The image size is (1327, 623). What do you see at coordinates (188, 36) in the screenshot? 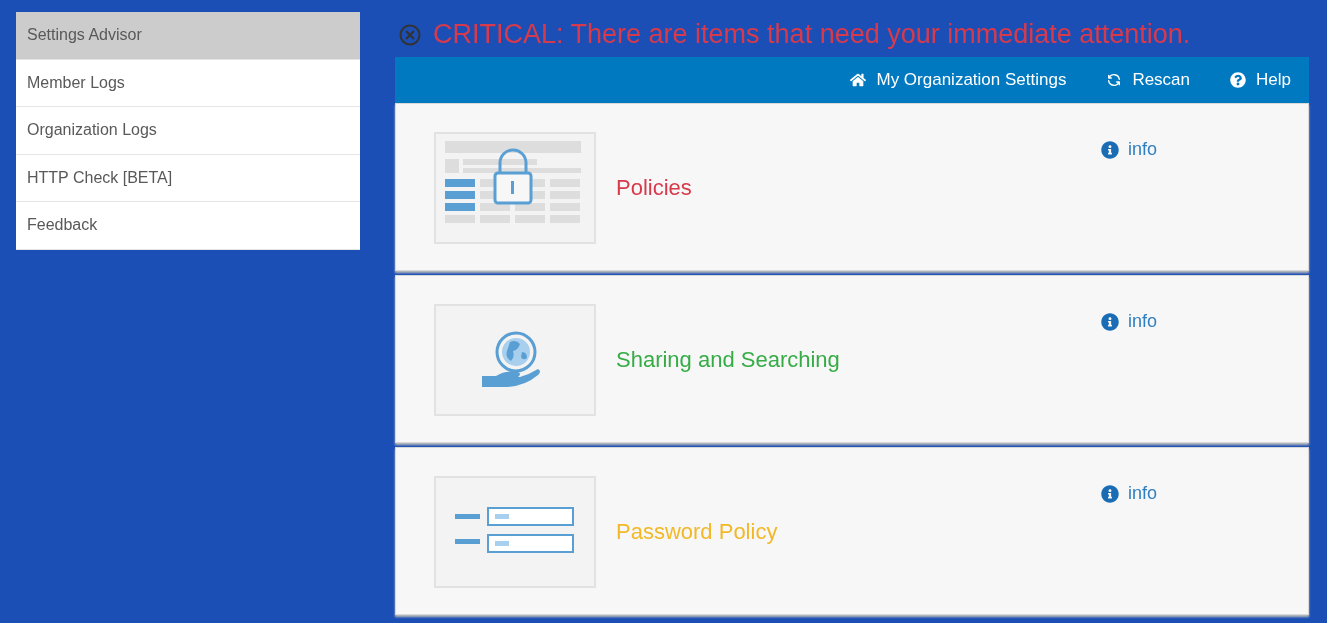
I see `sidebar-item: Settings Advisor` at bounding box center [188, 36].